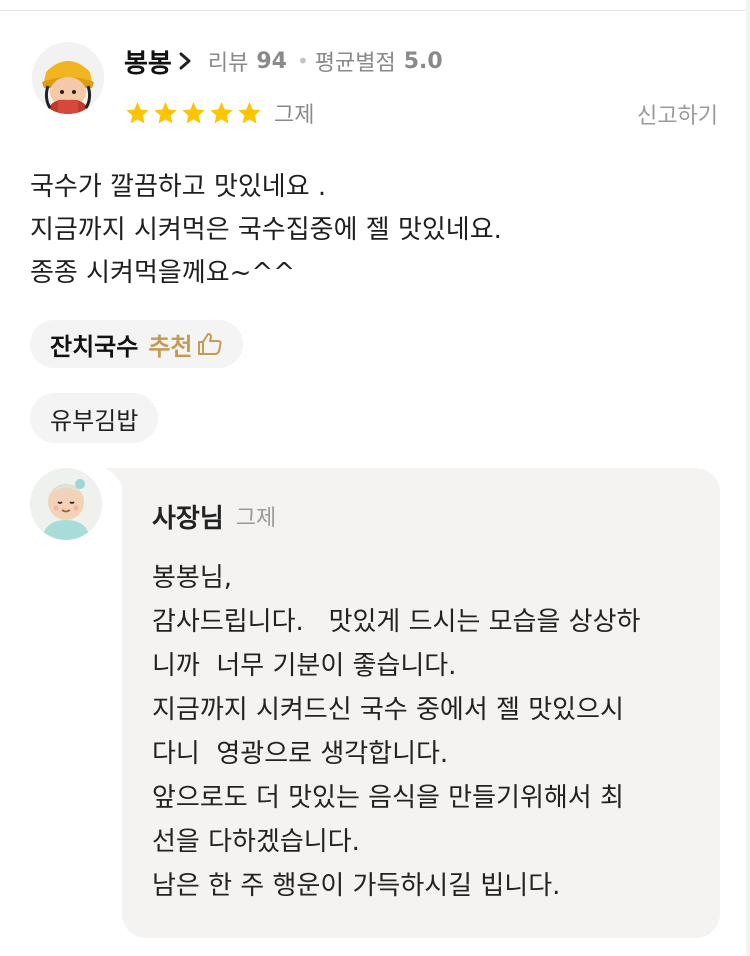 Image resolution: width=750 pixels, height=956 pixels. What do you see at coordinates (294, 115) in the screenshot?
I see `review-date: 그제` at bounding box center [294, 115].